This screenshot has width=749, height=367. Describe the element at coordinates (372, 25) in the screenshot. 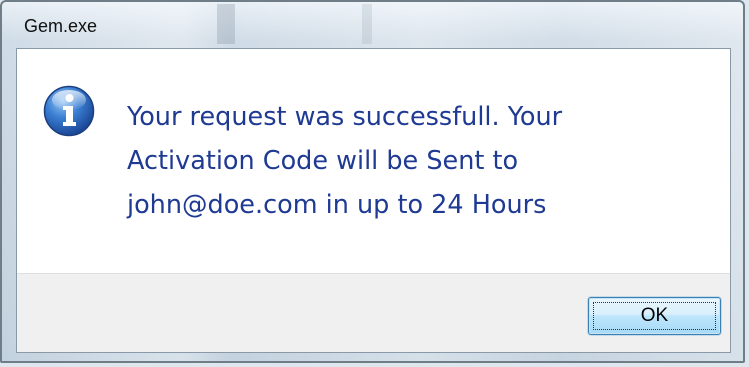

I see `title-bar: Gem.exe` at that location.